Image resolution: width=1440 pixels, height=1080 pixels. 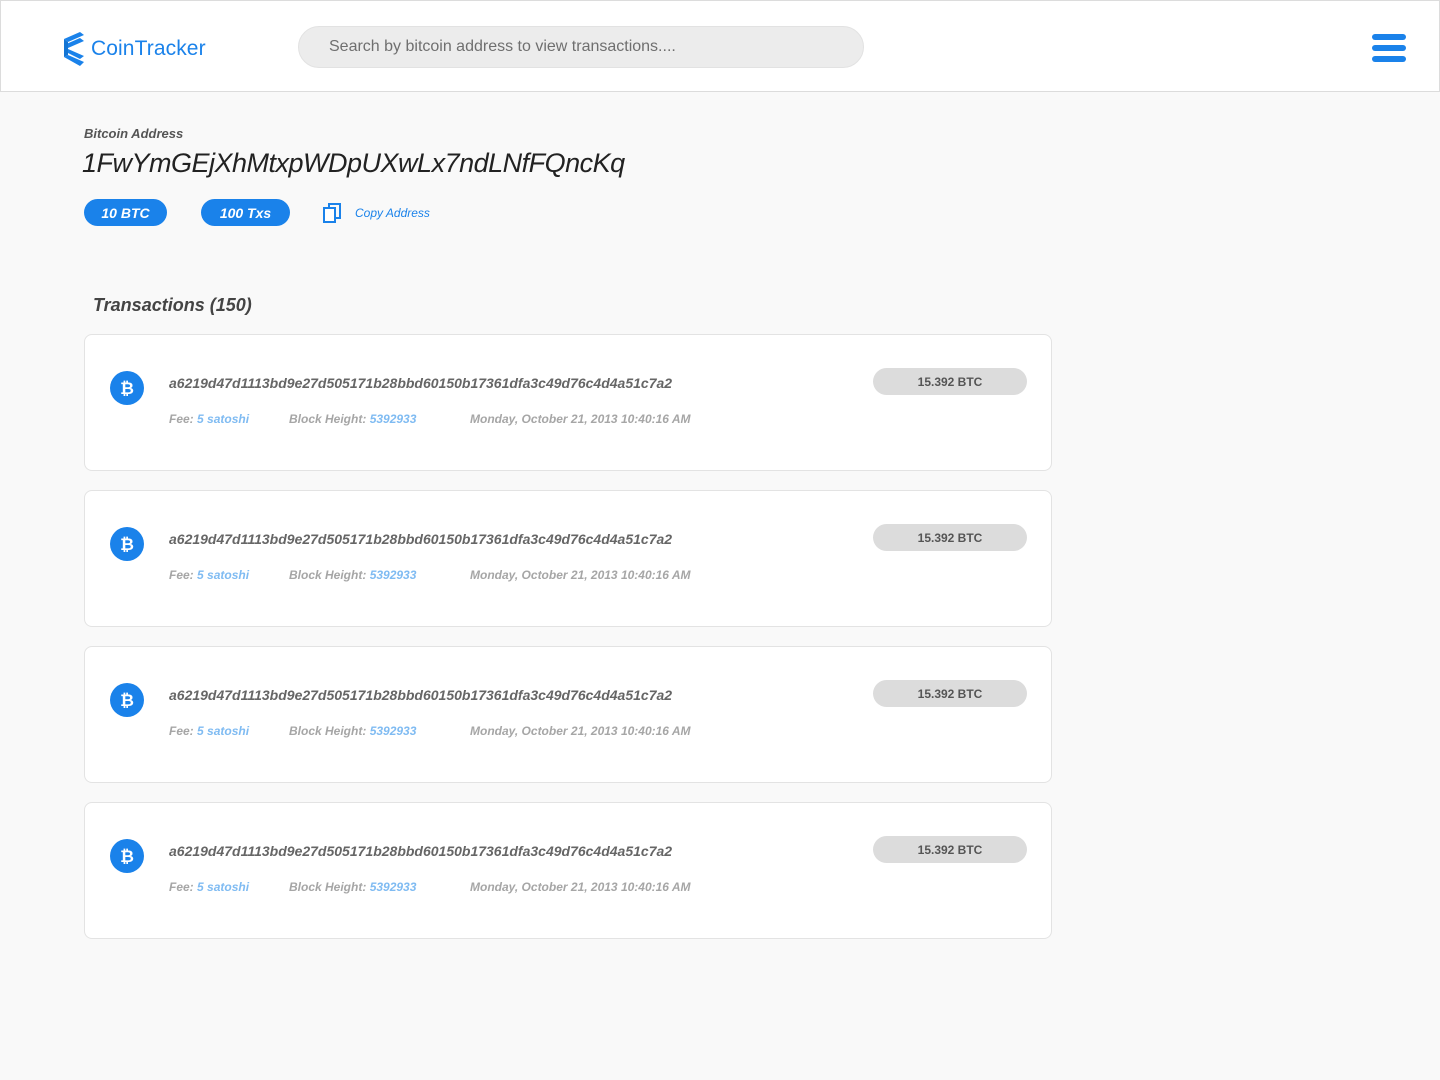 I want to click on address-value: 1FwYmGEjXhMtxpWDpUXwLx7ndLNfFQncKq, so click(x=353, y=163).